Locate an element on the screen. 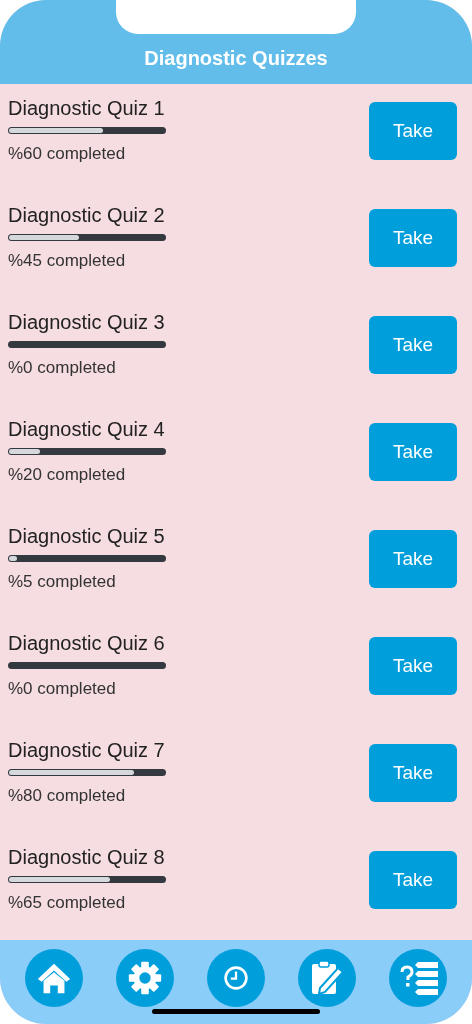 This screenshot has width=472, height=1024. quiz-title: Diagnostic Quiz 5 is located at coordinates (87, 536).